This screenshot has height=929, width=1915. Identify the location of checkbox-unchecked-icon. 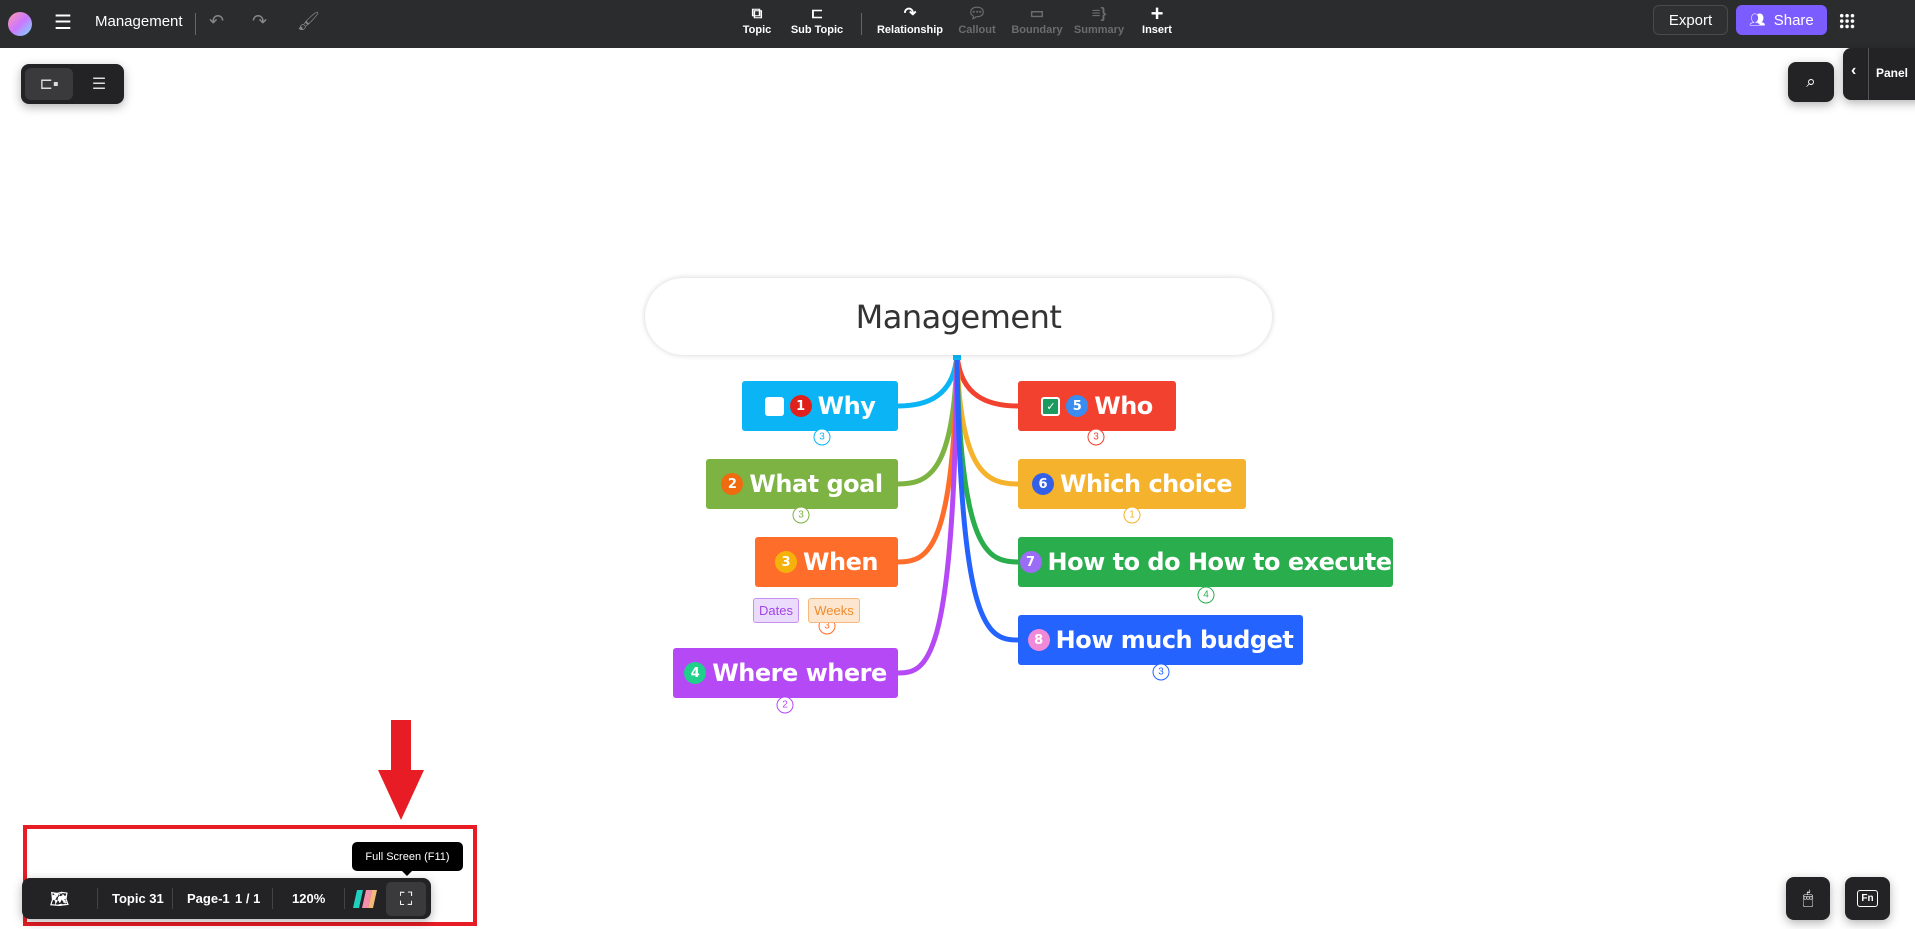
(774, 406).